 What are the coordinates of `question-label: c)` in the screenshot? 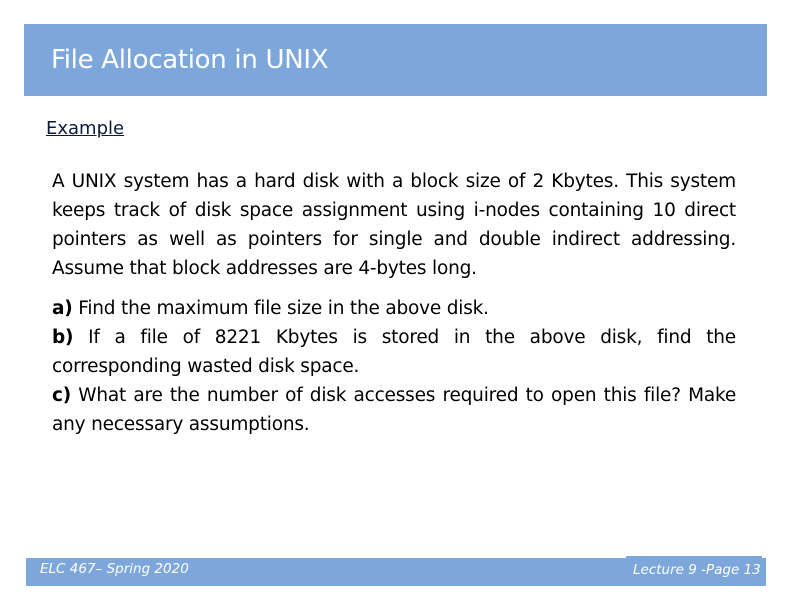 It's located at (62, 395).